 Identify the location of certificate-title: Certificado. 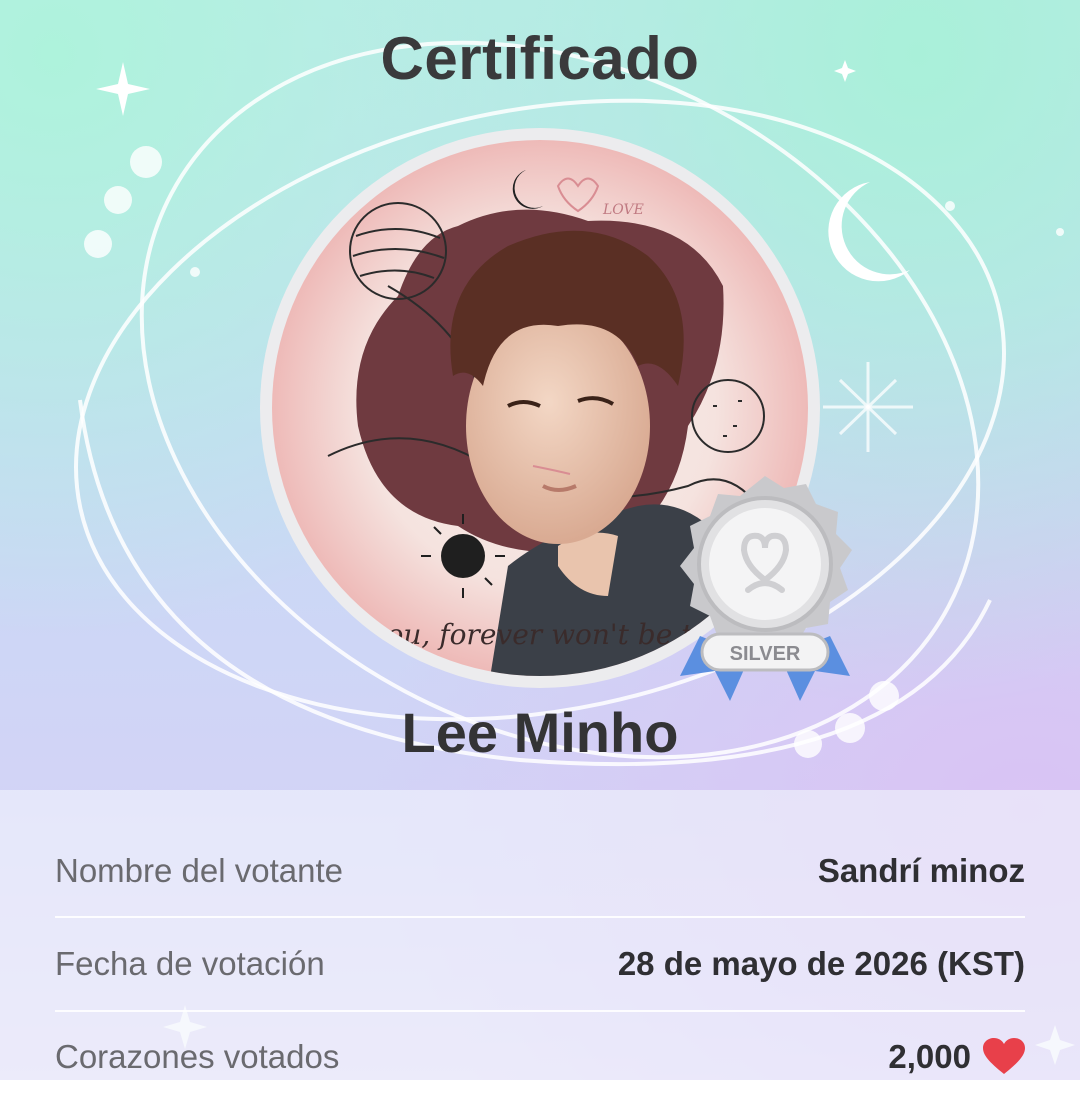
(540, 58).